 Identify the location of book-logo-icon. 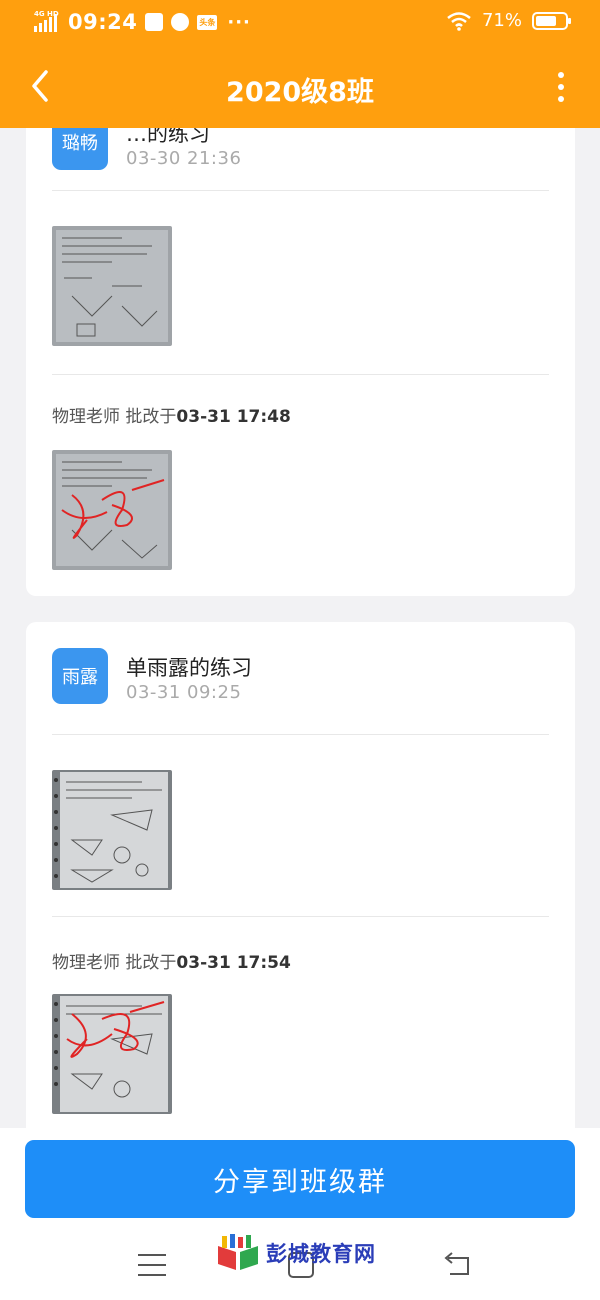
(238, 1252).